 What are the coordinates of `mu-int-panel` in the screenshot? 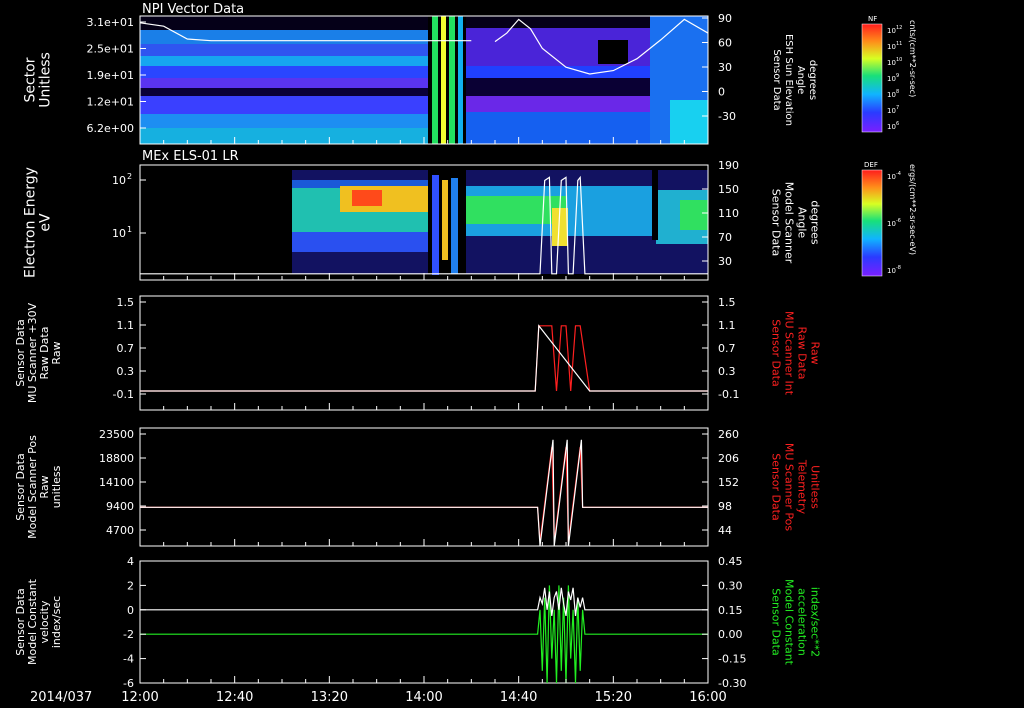 It's located at (424, 353).